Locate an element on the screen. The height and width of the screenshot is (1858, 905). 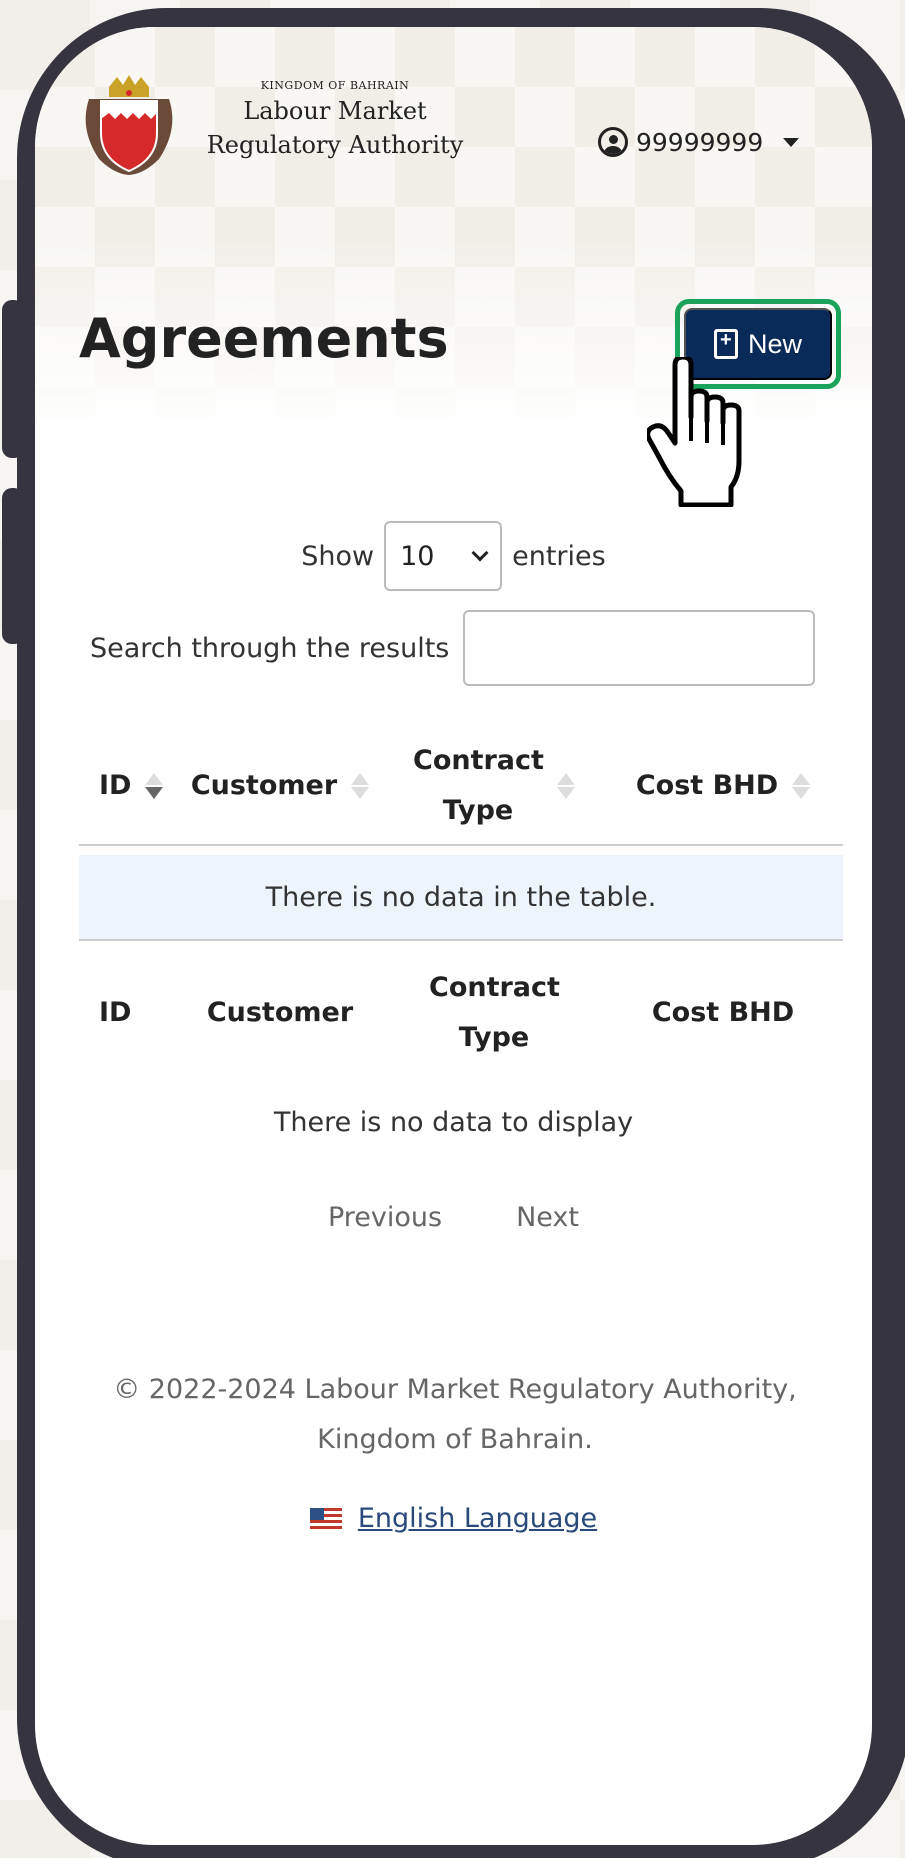
footer-column-contract-type: Contract Type is located at coordinates (494, 1013).